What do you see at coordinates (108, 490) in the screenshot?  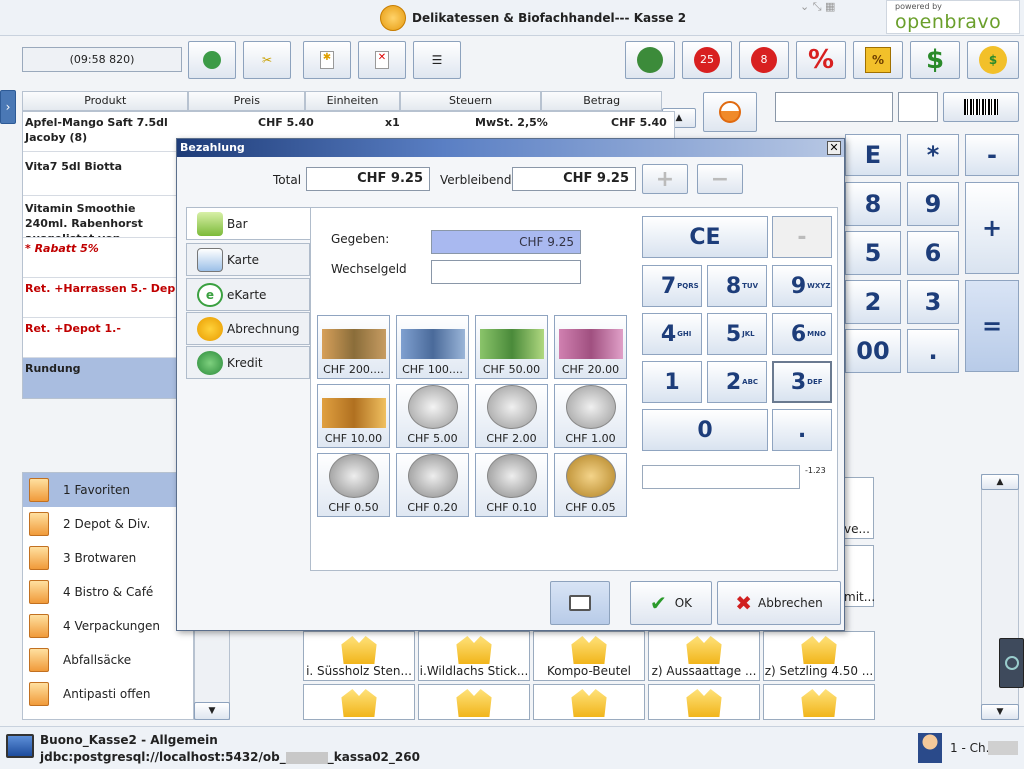 I see `category-item: 1 Favoriten` at bounding box center [108, 490].